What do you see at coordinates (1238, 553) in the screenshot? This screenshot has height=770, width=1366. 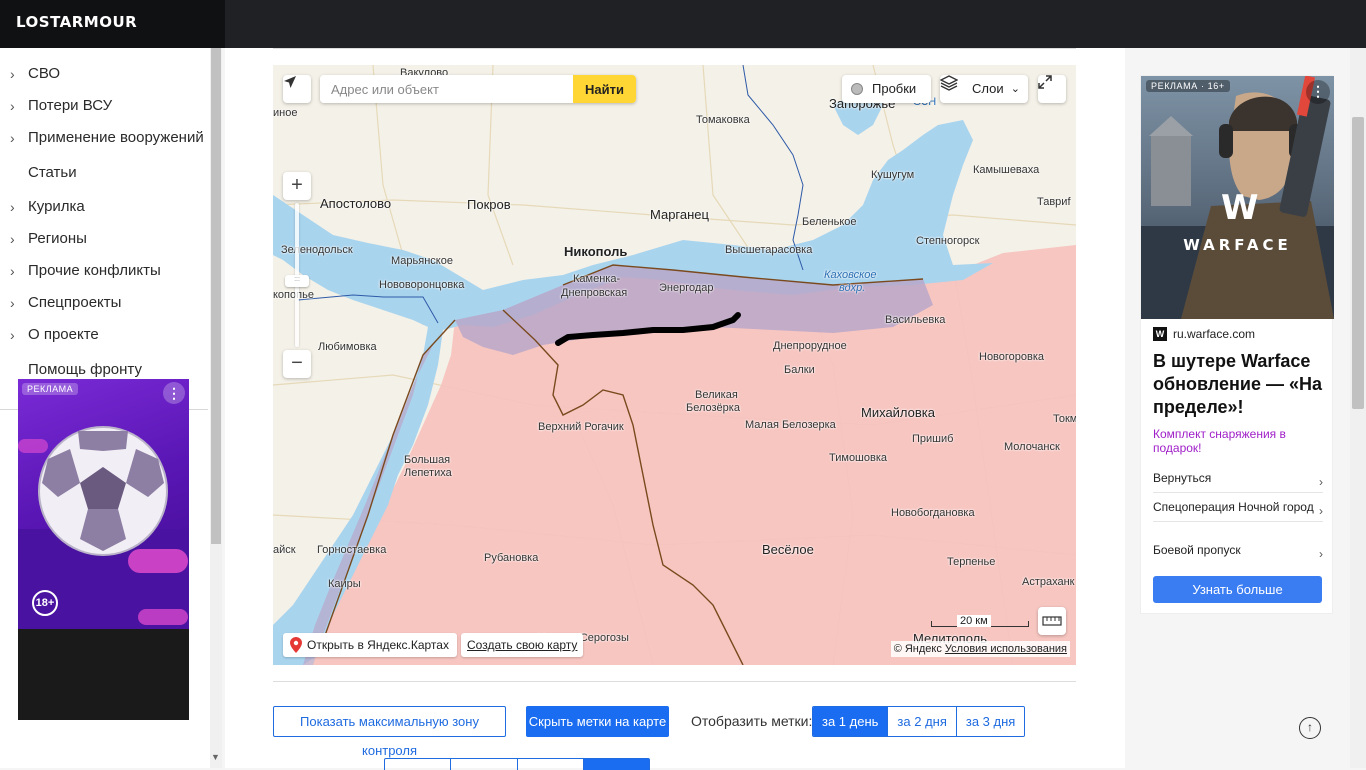 I see `ad-link-battle-pass: Боевой пропуск ›` at bounding box center [1238, 553].